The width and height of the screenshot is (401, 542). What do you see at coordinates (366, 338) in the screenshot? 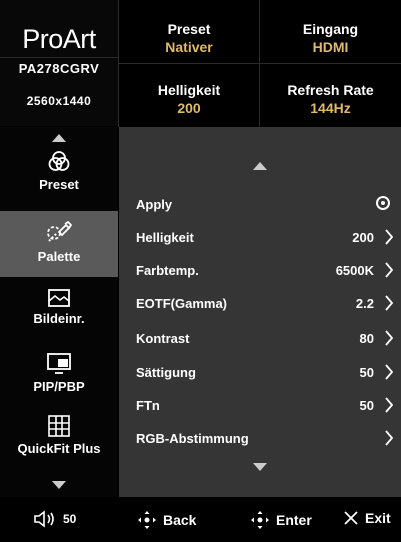
I see `menu-item-value: 80` at bounding box center [366, 338].